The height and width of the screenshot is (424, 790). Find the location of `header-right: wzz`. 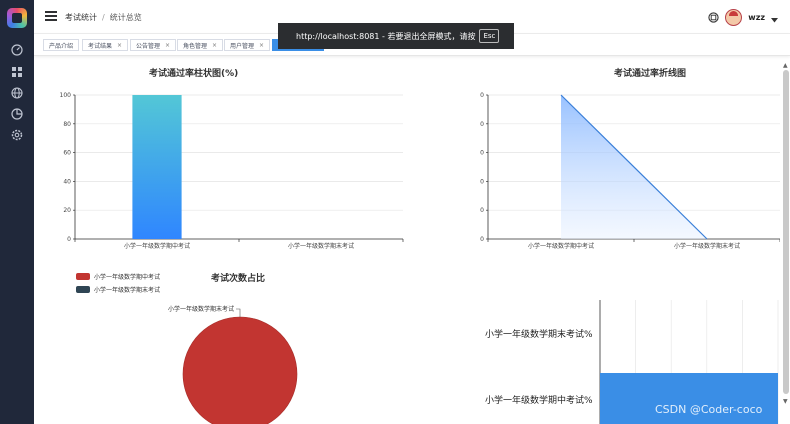

header-right: wzz is located at coordinates (743, 17).